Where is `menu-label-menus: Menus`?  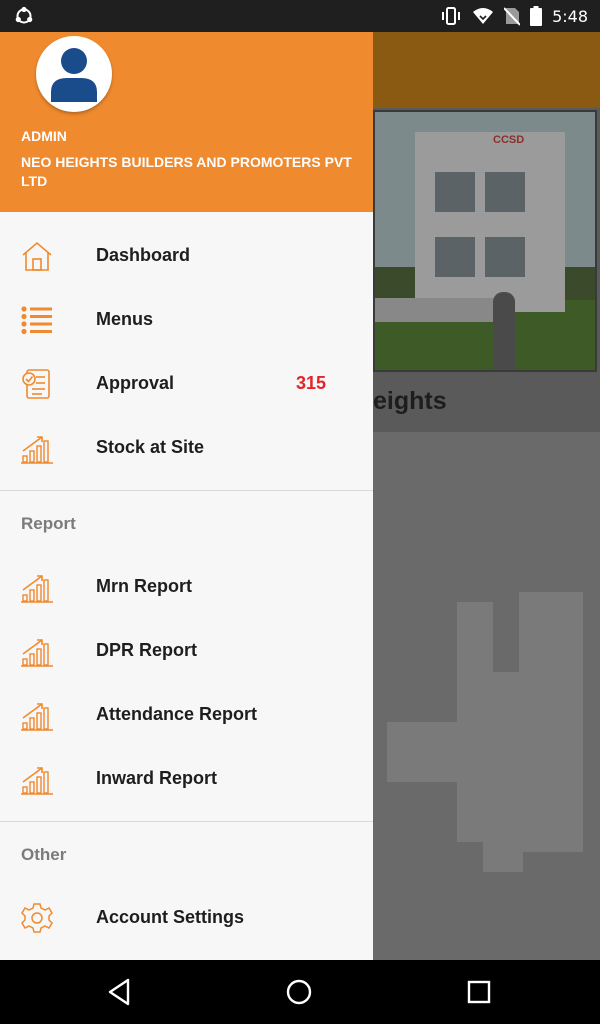 menu-label-menus: Menus is located at coordinates (125, 319).